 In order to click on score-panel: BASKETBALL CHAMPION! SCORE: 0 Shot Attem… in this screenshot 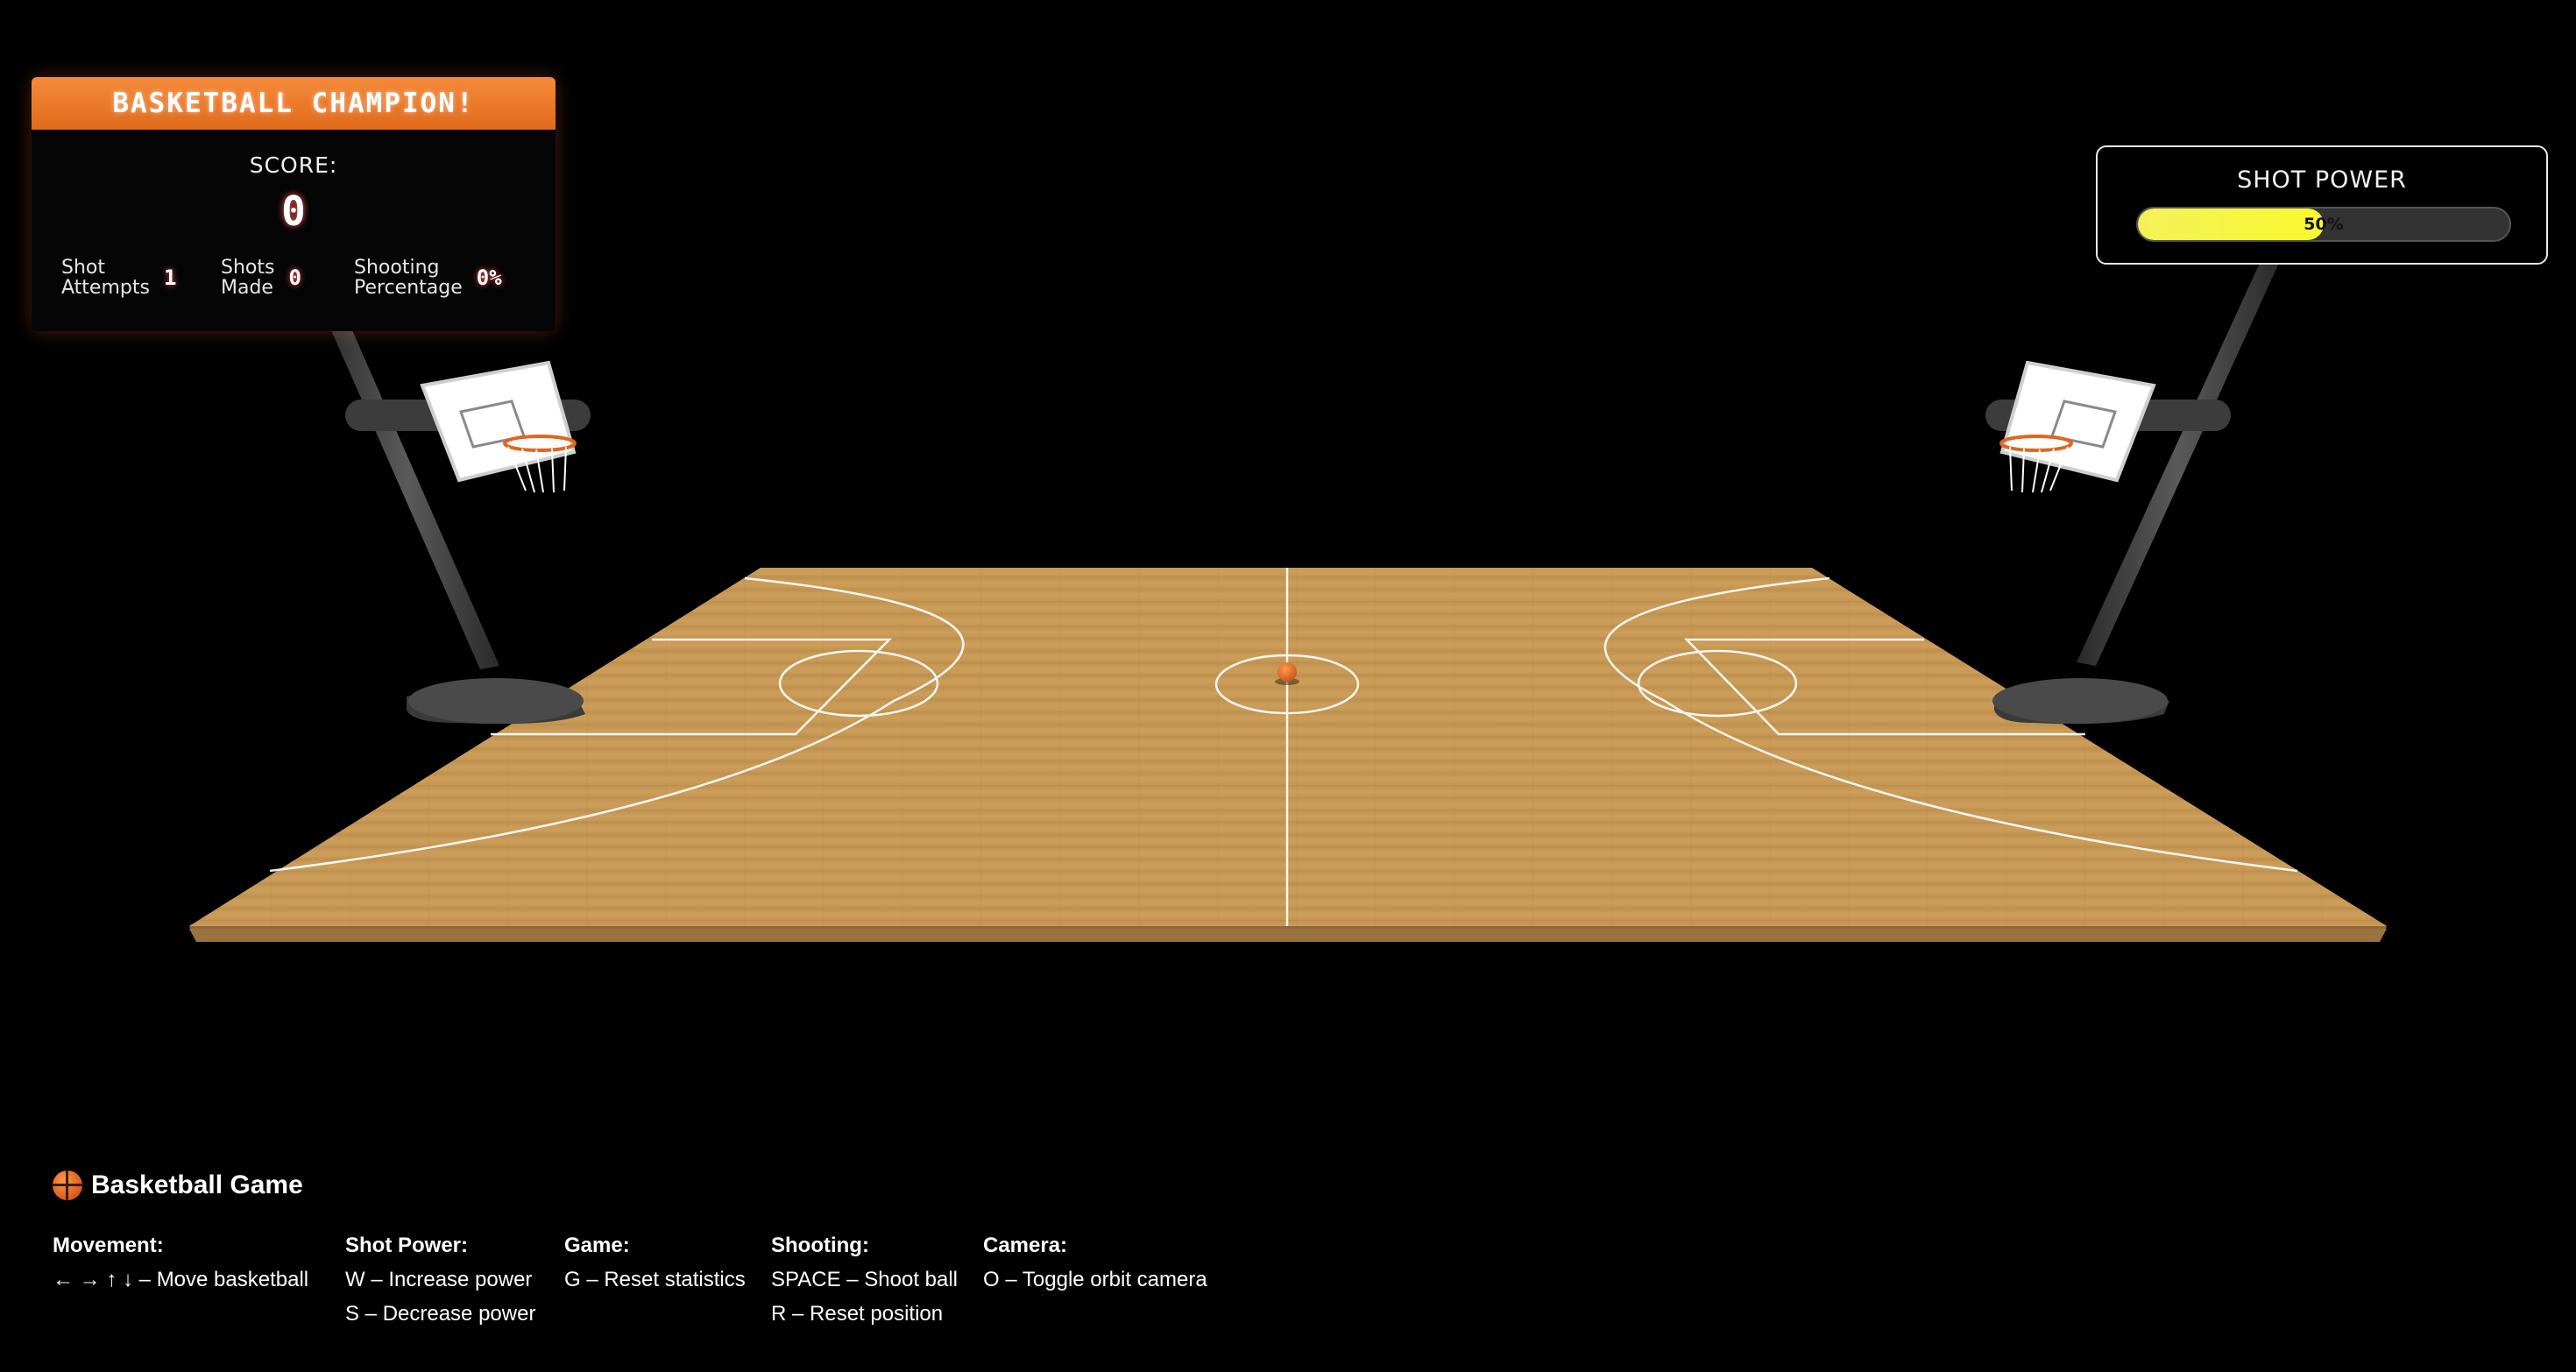, I will do `click(294, 204)`.